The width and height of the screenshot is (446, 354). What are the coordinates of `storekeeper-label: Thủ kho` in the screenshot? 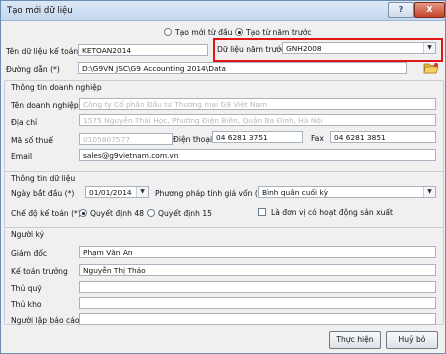 It's located at (26, 304).